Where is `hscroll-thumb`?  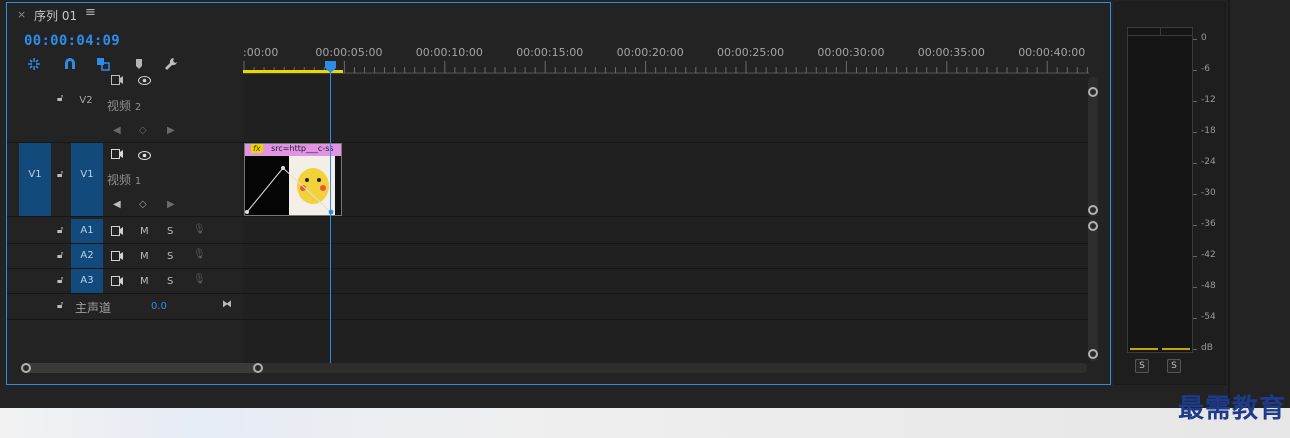 hscroll-thumb is located at coordinates (141, 368).